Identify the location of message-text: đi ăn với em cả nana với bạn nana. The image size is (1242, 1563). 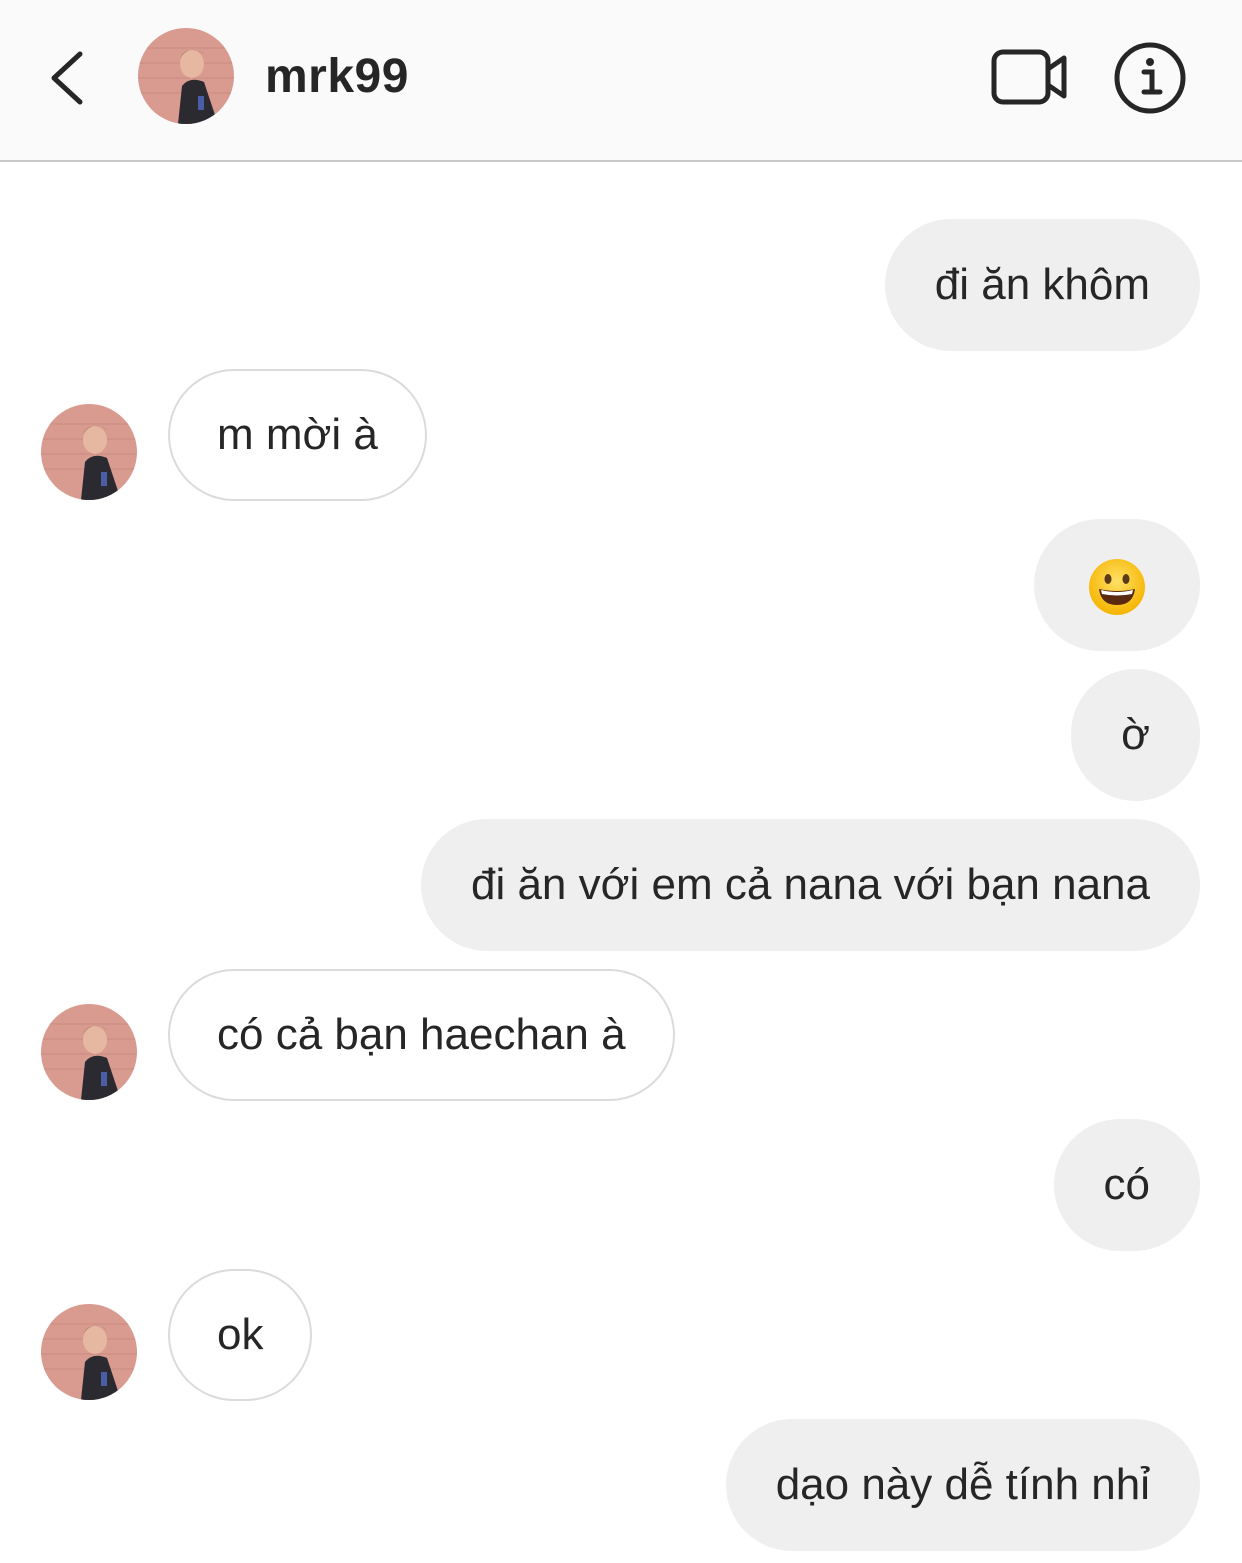
(810, 884).